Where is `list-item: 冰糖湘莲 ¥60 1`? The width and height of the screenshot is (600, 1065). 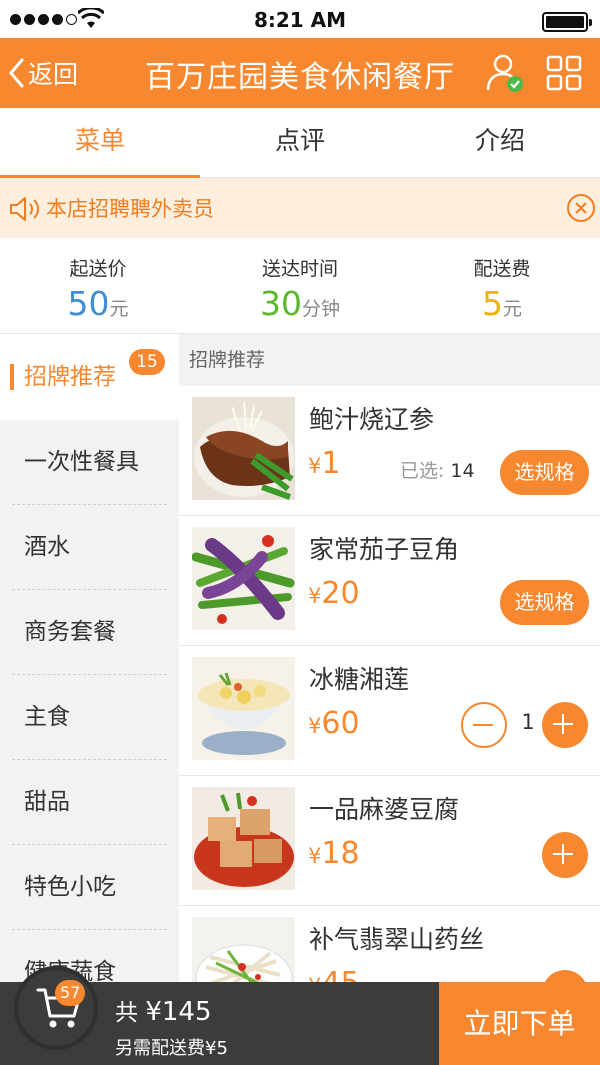 list-item: 冰糖湘莲 ¥60 1 is located at coordinates (389, 711).